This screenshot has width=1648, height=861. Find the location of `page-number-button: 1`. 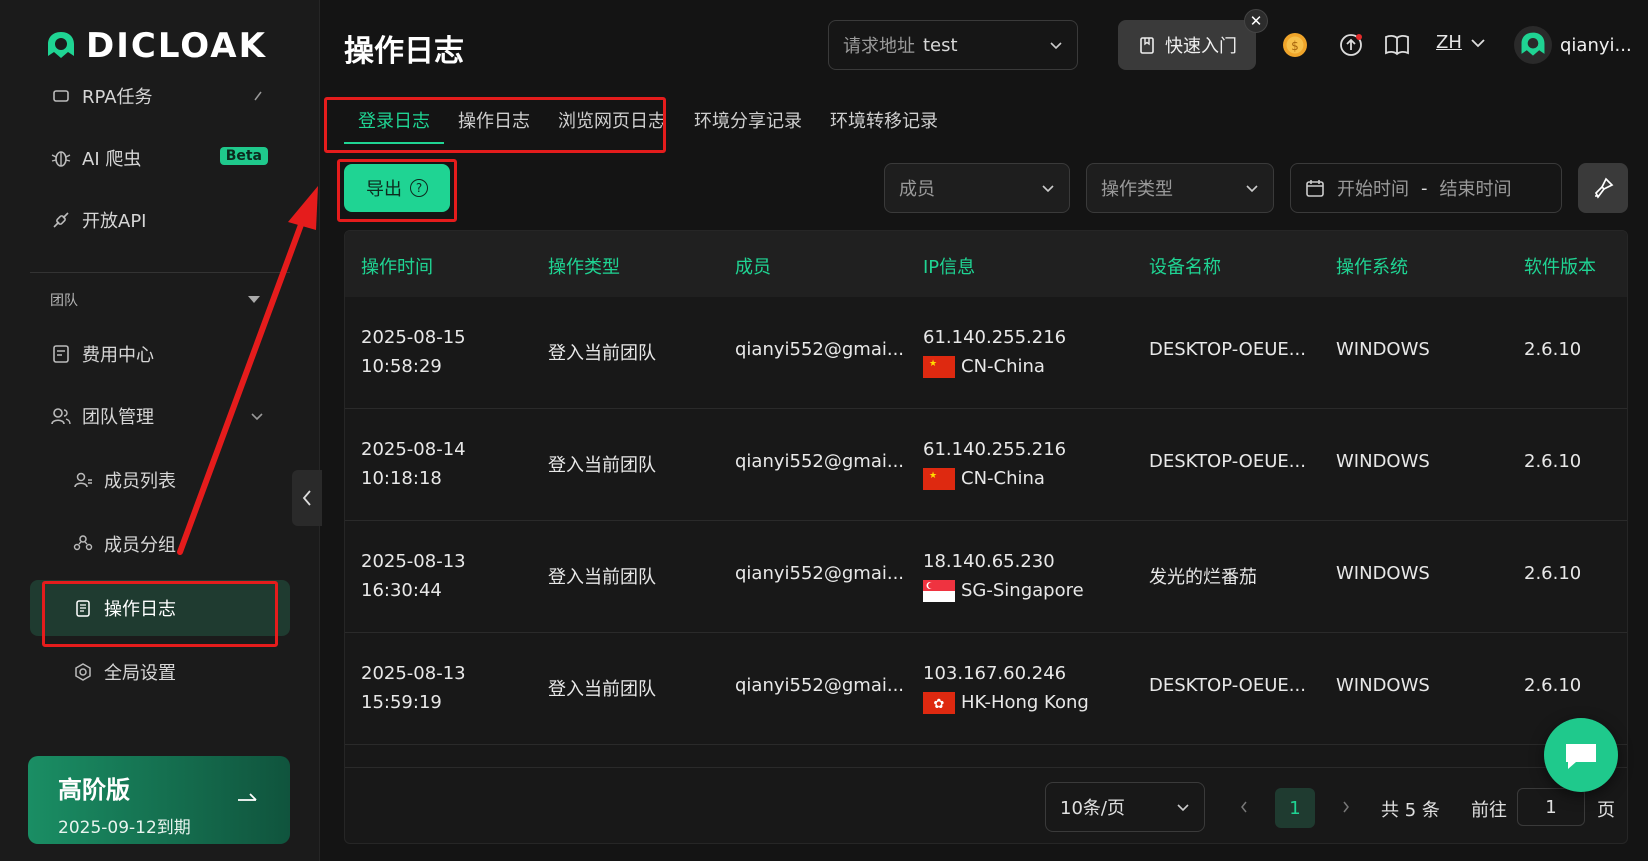

page-number-button: 1 is located at coordinates (1295, 808).